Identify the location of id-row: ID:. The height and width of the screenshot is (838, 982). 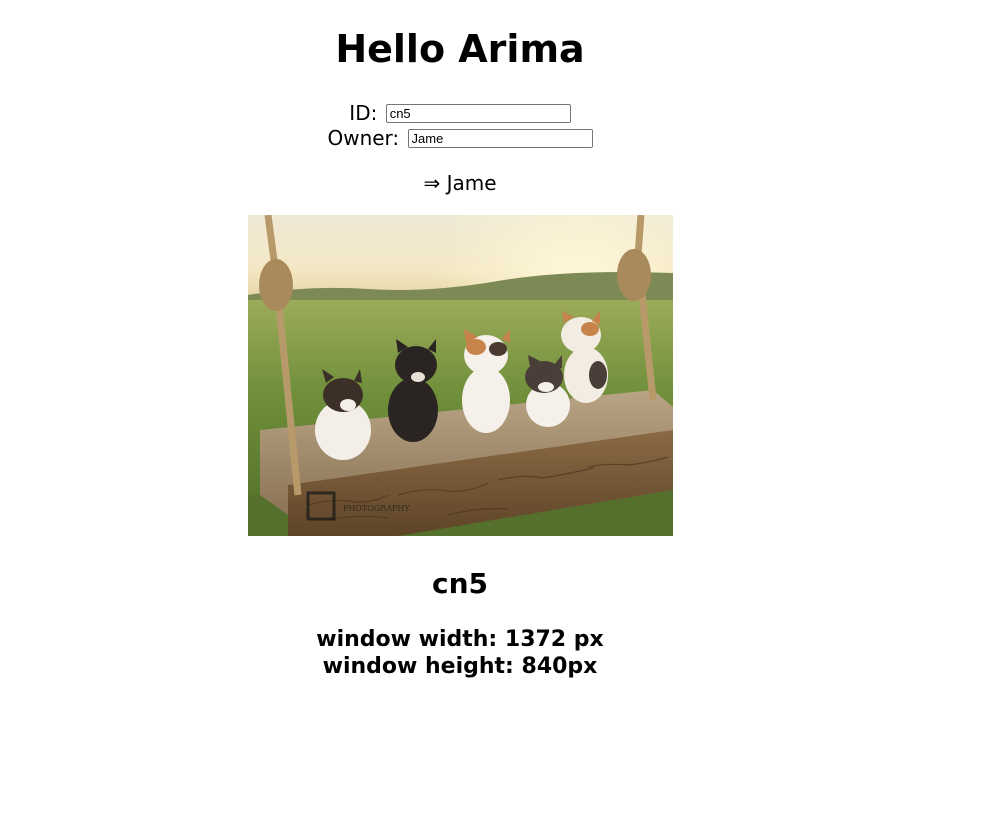
(460, 112).